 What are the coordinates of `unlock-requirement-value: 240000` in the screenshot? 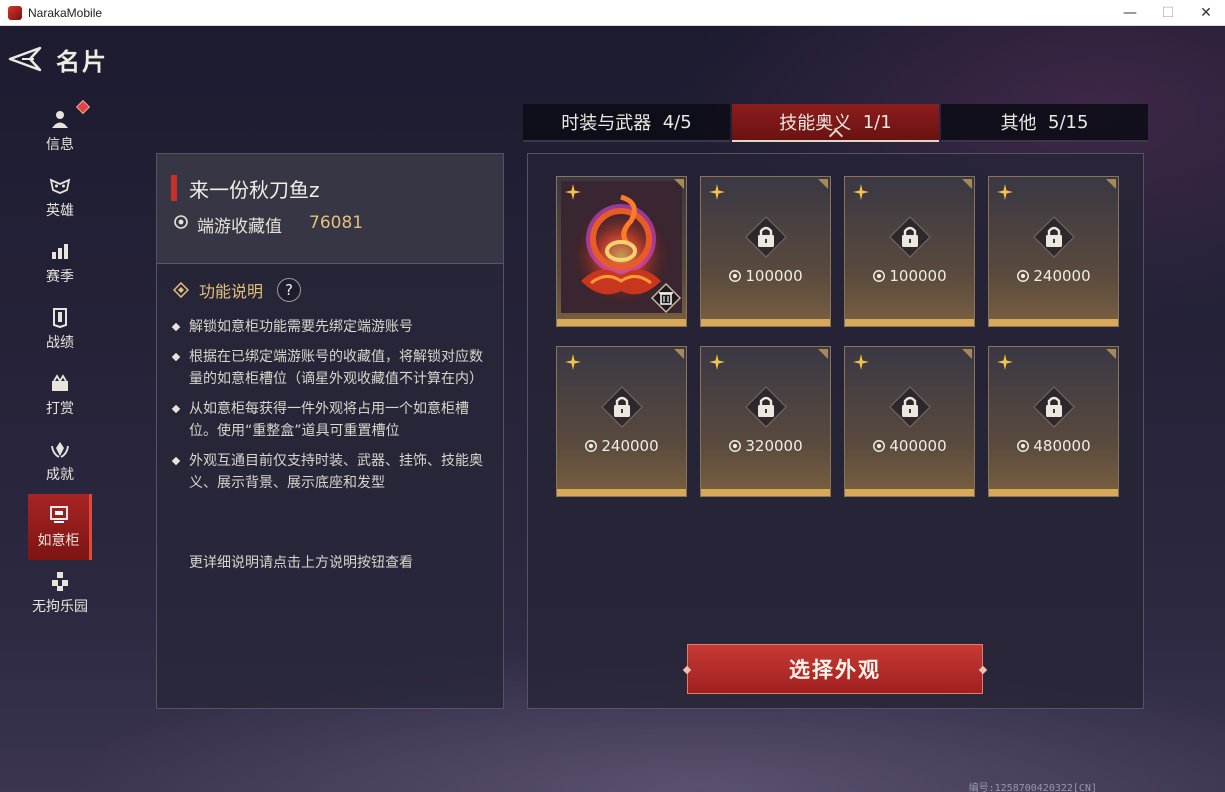 It's located at (1062, 276).